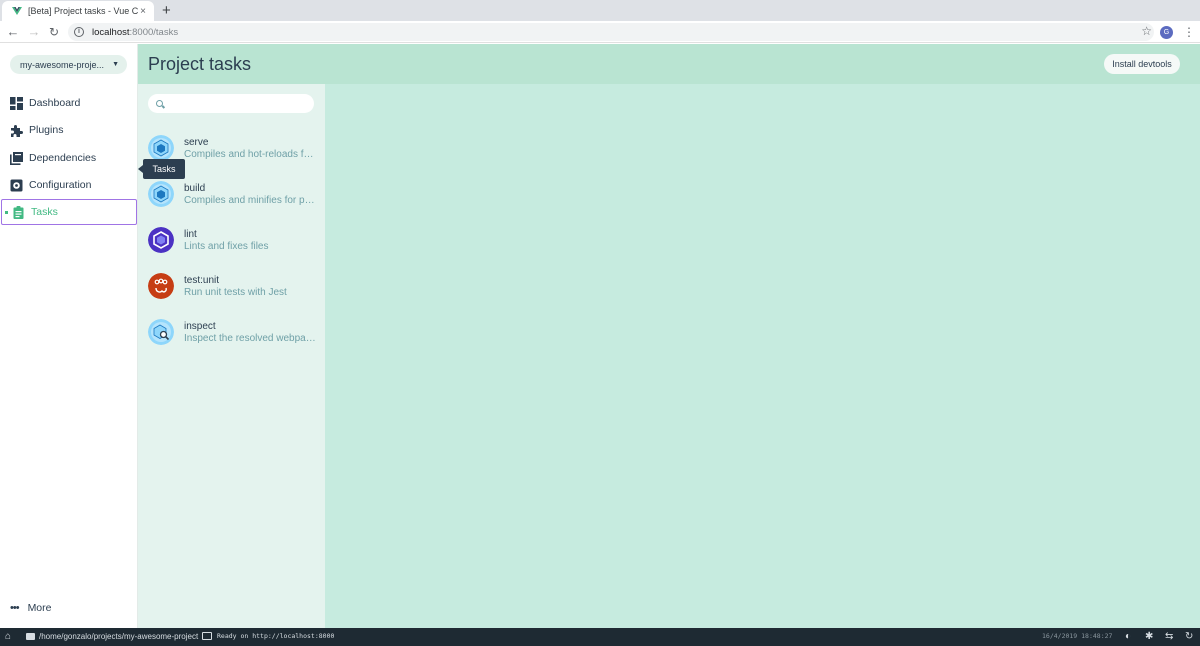  What do you see at coordinates (154, 32) in the screenshot?
I see `url-path: :8000/tasks` at bounding box center [154, 32].